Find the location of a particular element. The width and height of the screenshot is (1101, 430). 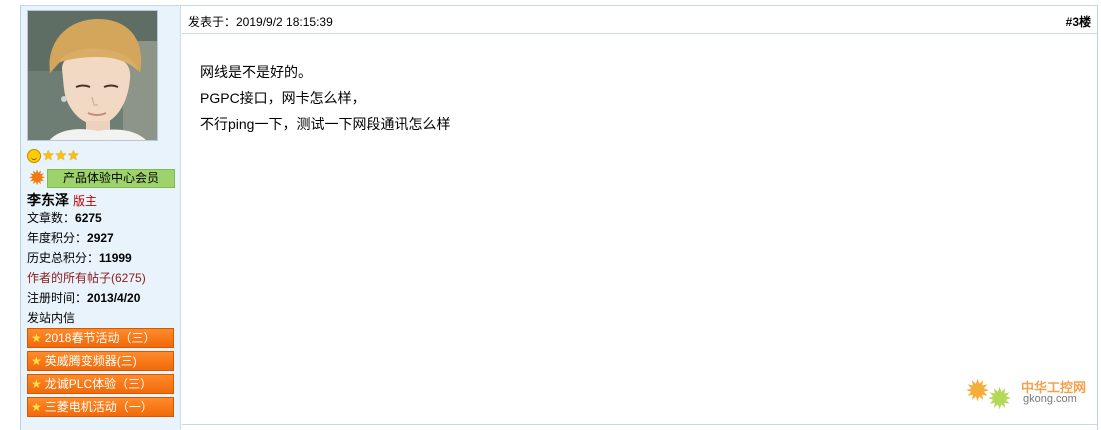

stat-register-label: 注册时间： is located at coordinates (57, 298).